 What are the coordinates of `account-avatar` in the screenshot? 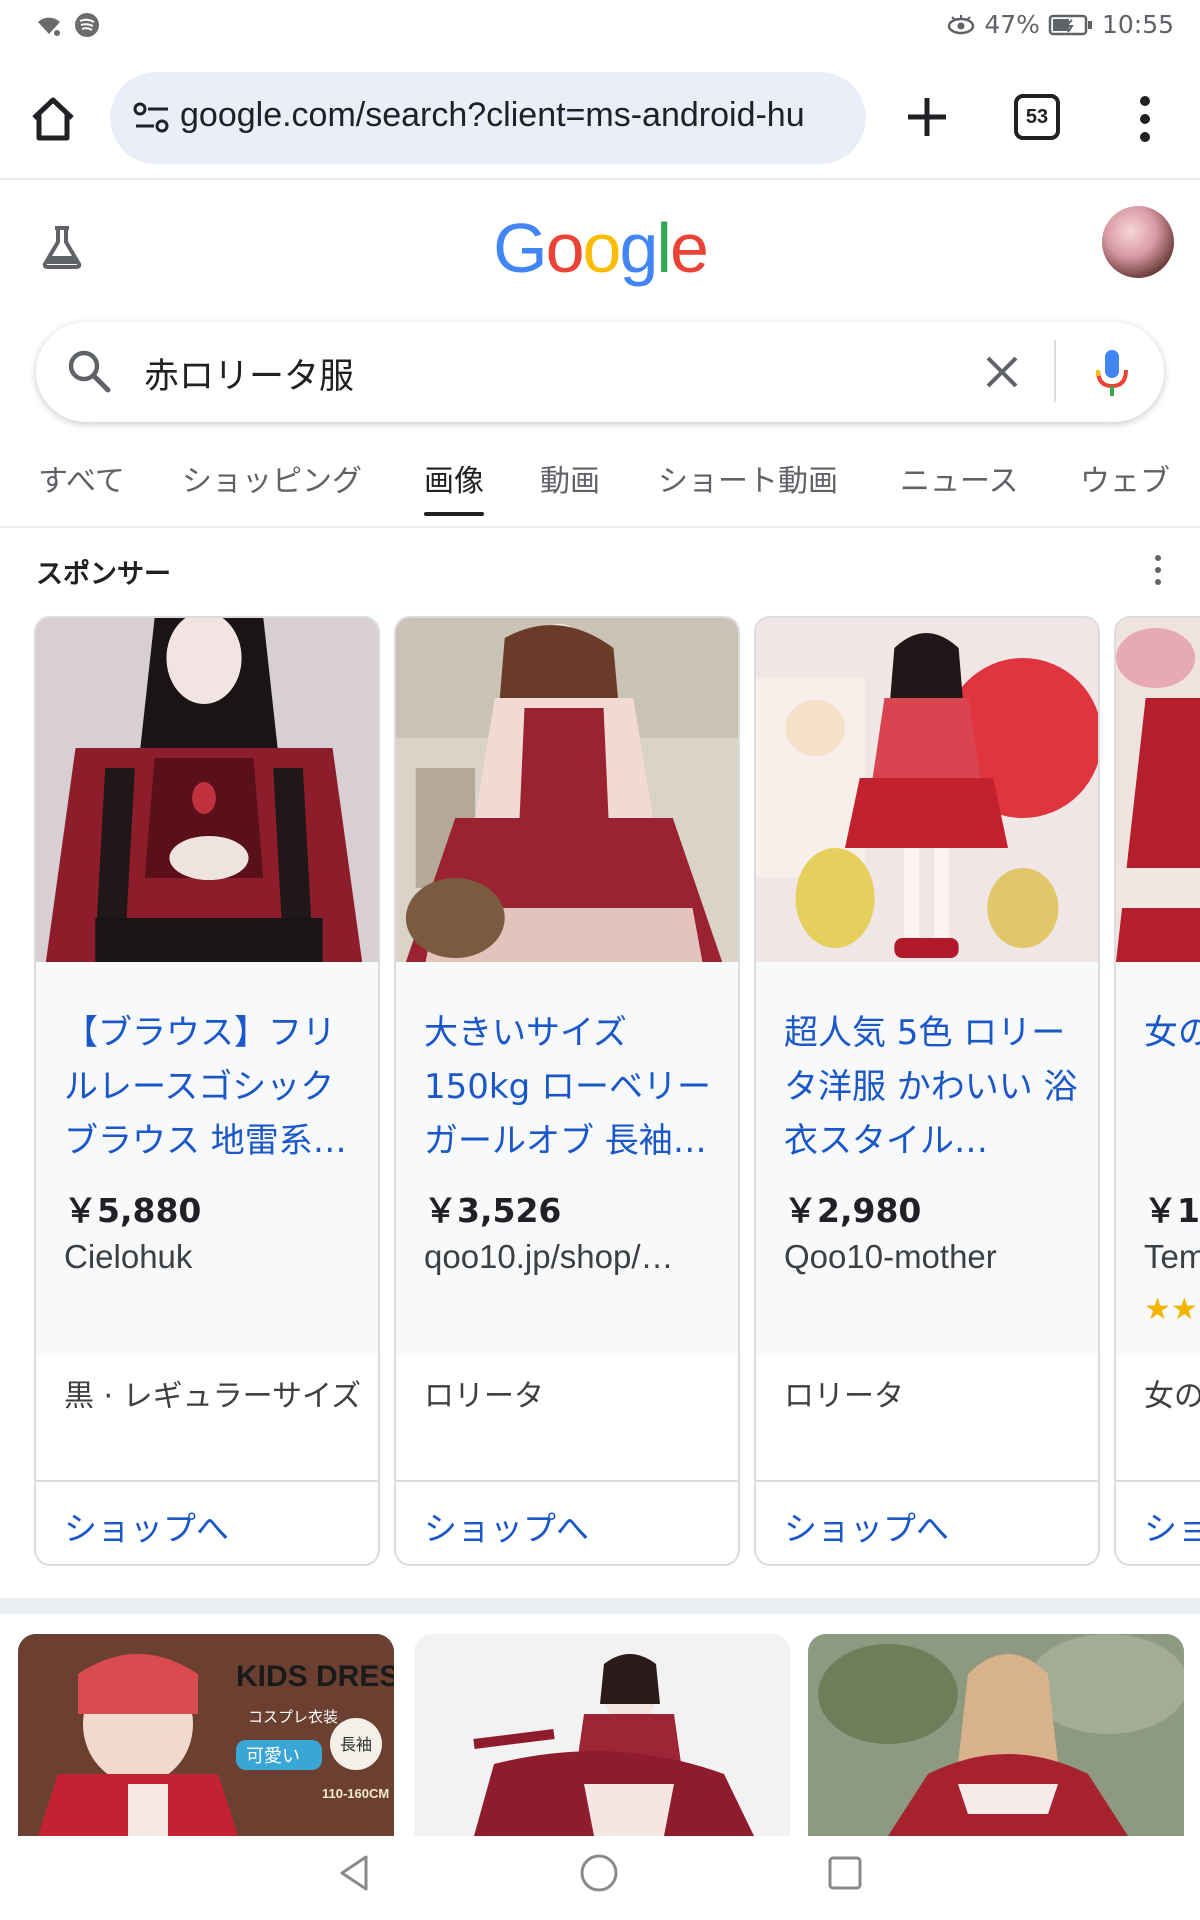 It's located at (1138, 242).